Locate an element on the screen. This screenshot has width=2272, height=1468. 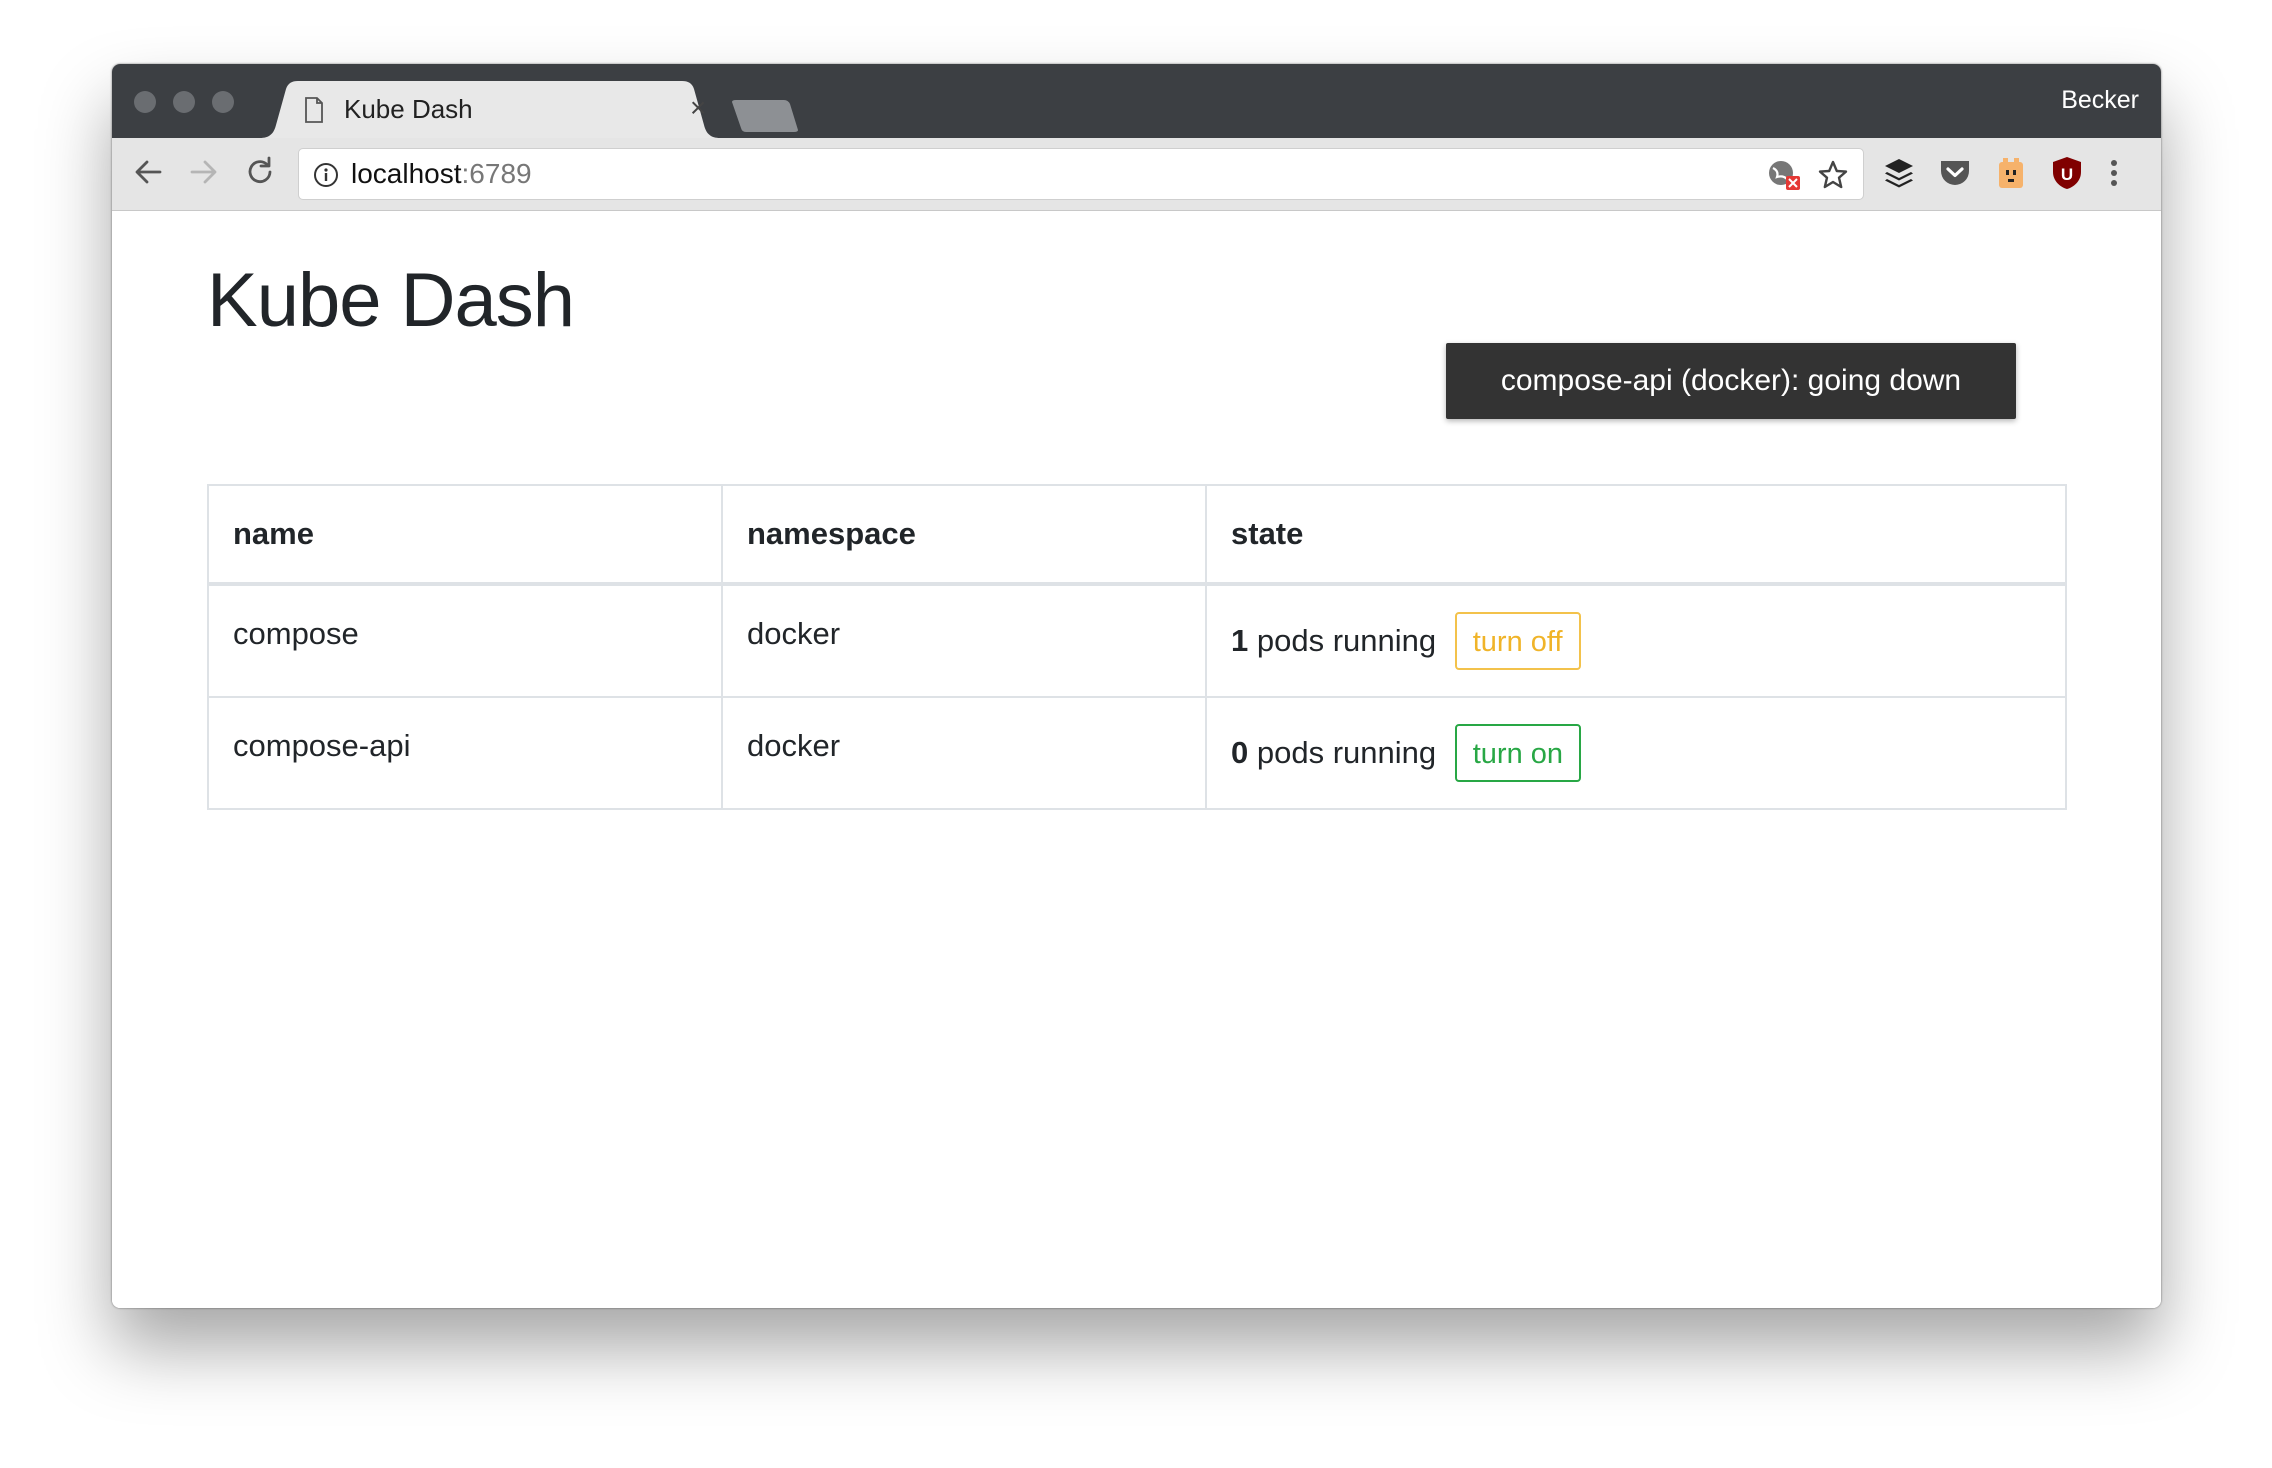
column-header-namespace: namespace is located at coordinates (964, 535).